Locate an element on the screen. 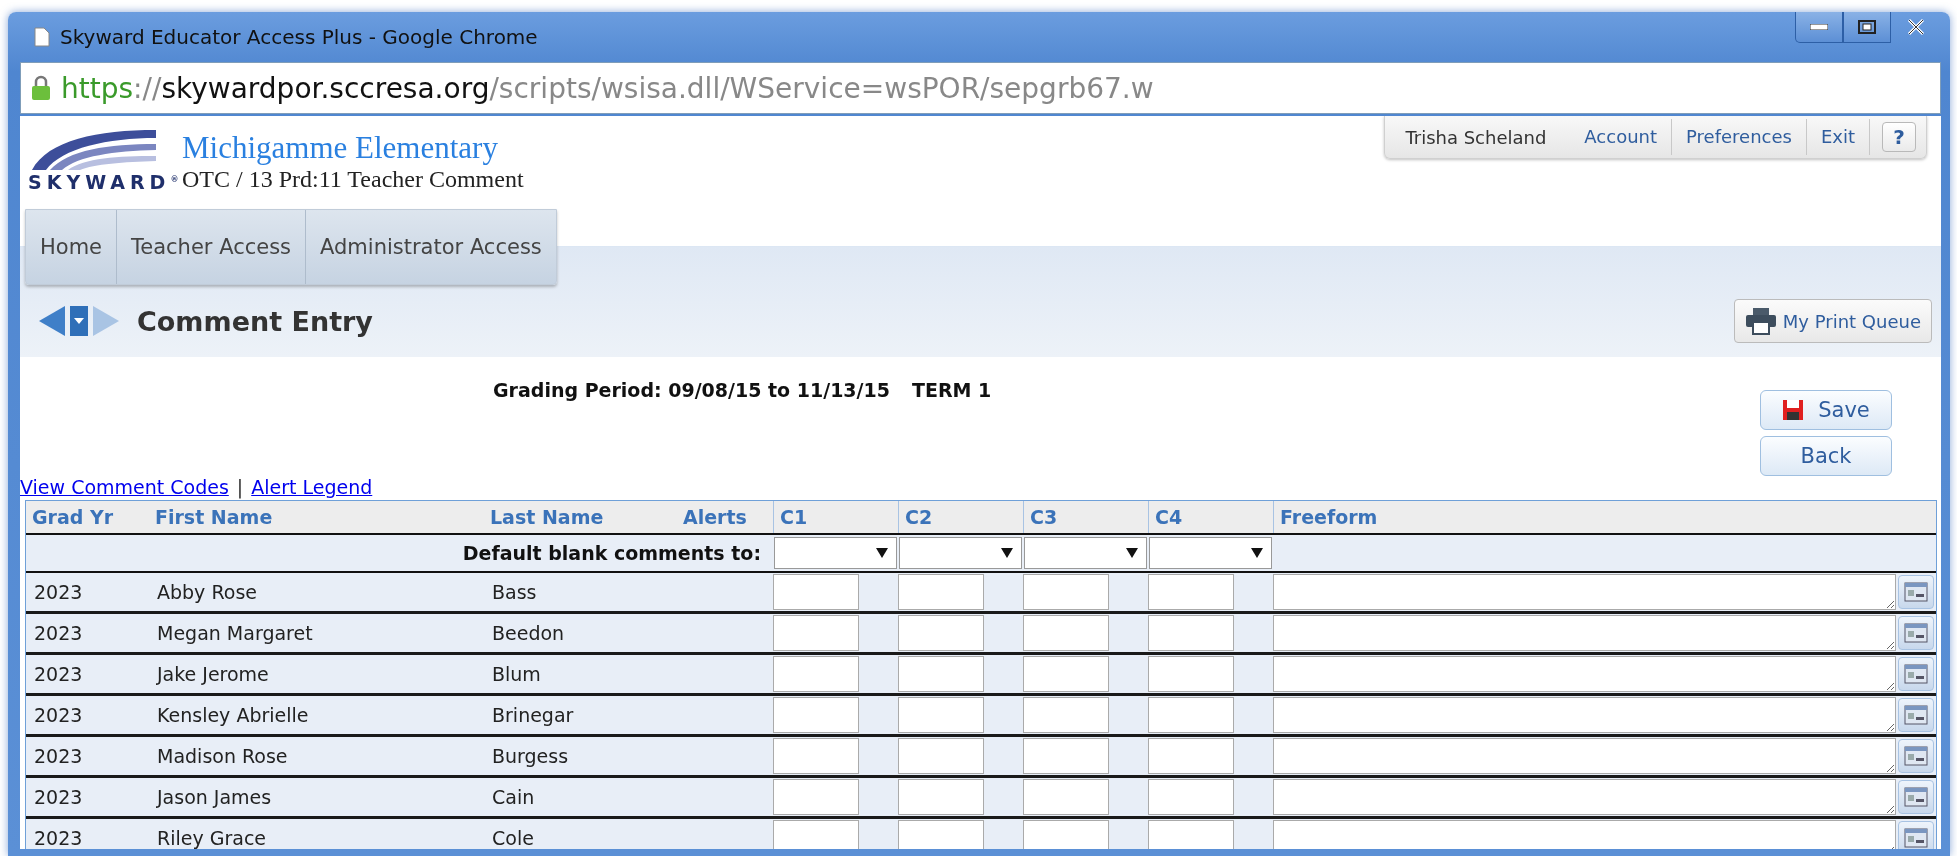 This screenshot has width=1957, height=856. print-queue-button: My Print Queue is located at coordinates (1832, 321).